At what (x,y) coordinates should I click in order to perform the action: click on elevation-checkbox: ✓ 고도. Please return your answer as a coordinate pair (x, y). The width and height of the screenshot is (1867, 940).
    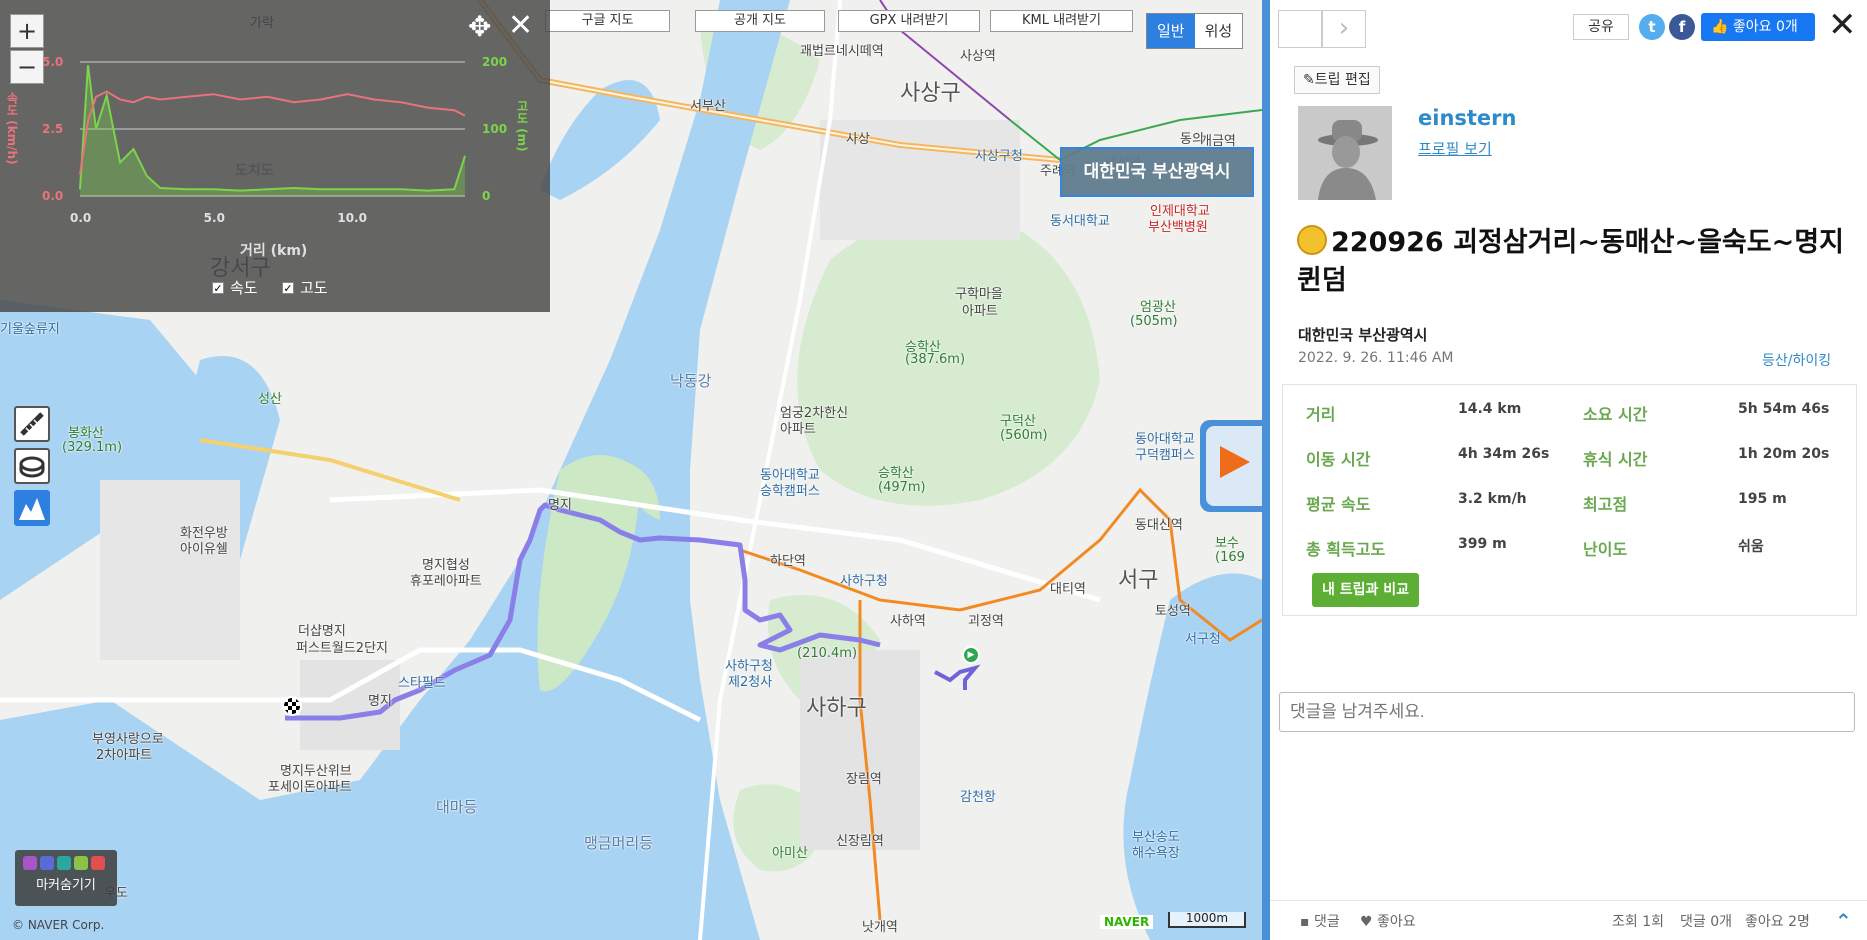
    Looking at the image, I should click on (305, 287).